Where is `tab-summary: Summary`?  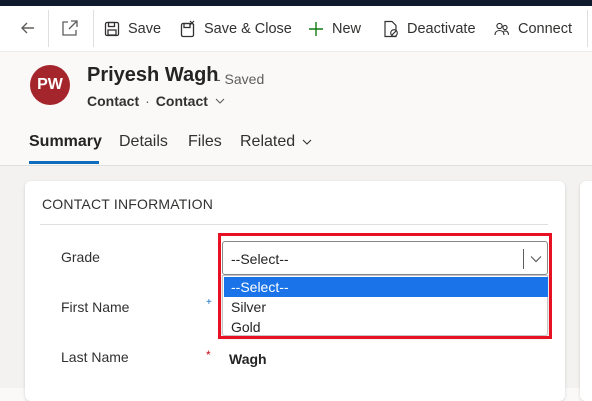
tab-summary: Summary is located at coordinates (65, 142).